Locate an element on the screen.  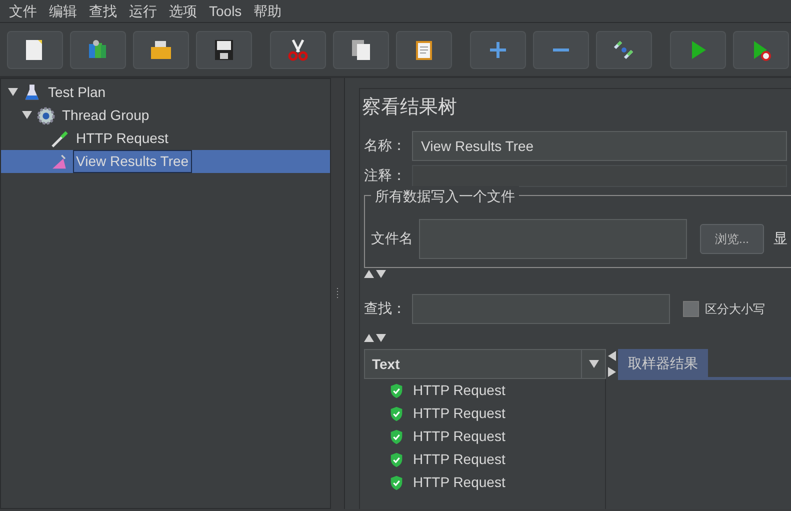
field-label: 文件名 is located at coordinates (392, 238).